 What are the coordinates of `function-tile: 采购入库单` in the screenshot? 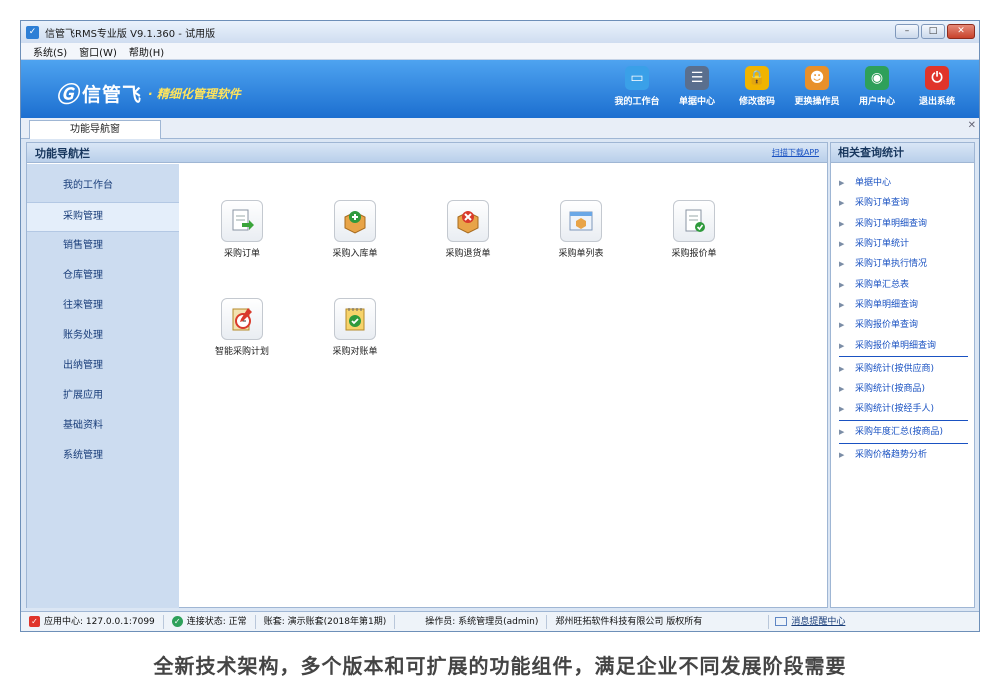 It's located at (355, 229).